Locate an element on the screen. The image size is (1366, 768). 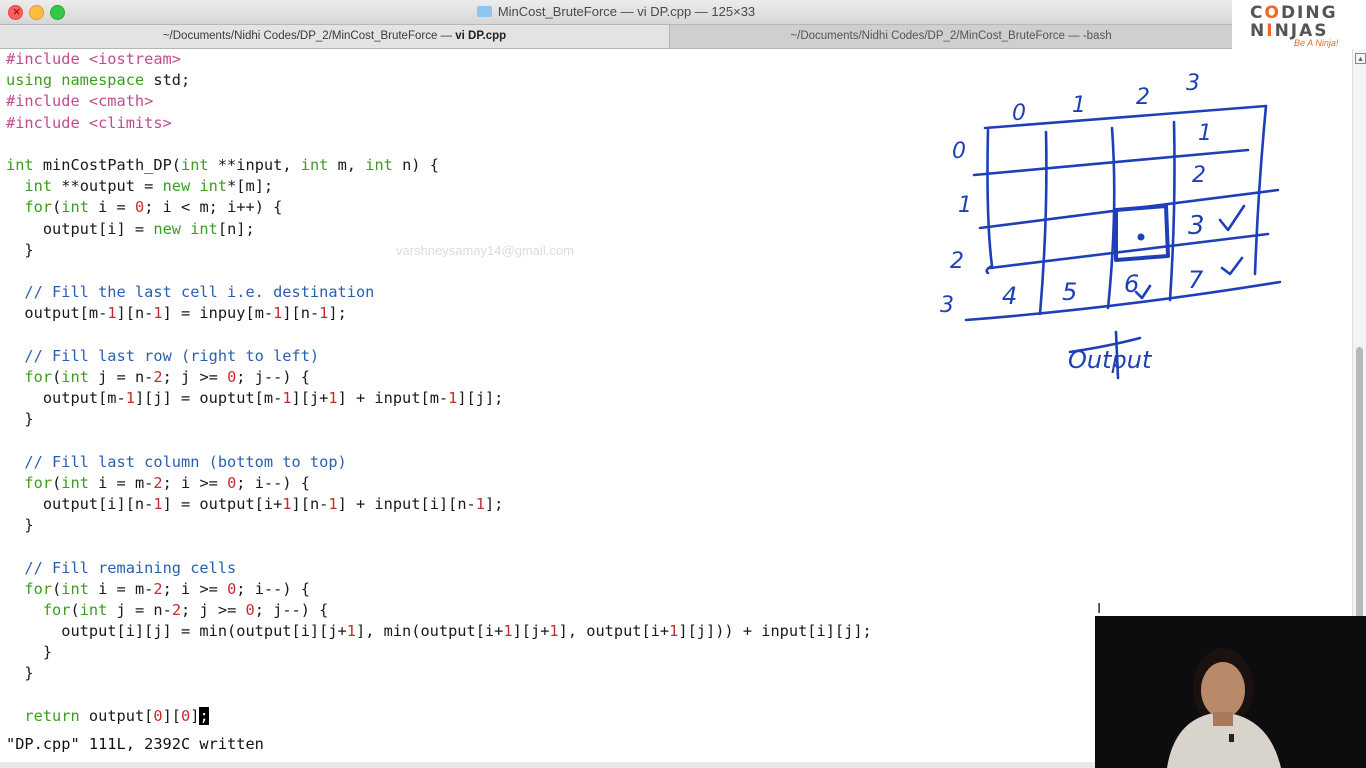
scroll-up-icon: ▴ is located at coordinates (1360, 58).